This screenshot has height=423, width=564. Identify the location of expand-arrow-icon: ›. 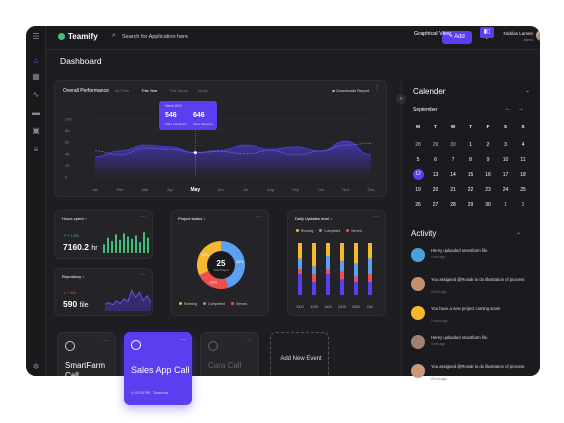
(401, 99).